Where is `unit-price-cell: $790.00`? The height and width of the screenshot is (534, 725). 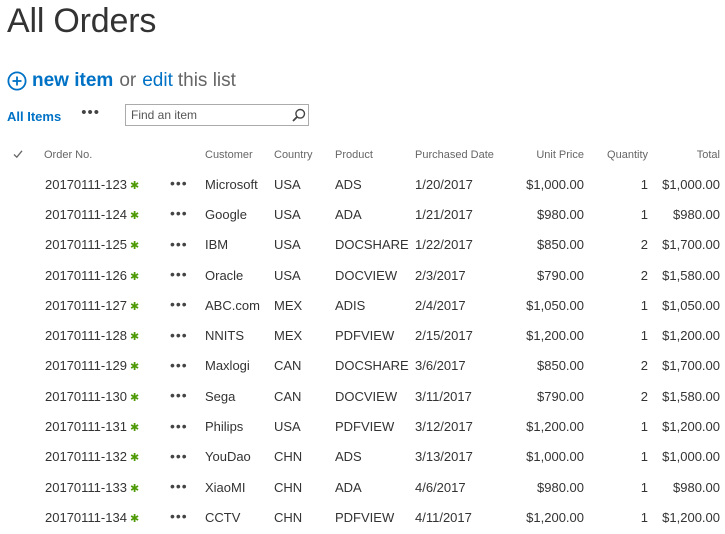 unit-price-cell: $790.00 is located at coordinates (560, 275).